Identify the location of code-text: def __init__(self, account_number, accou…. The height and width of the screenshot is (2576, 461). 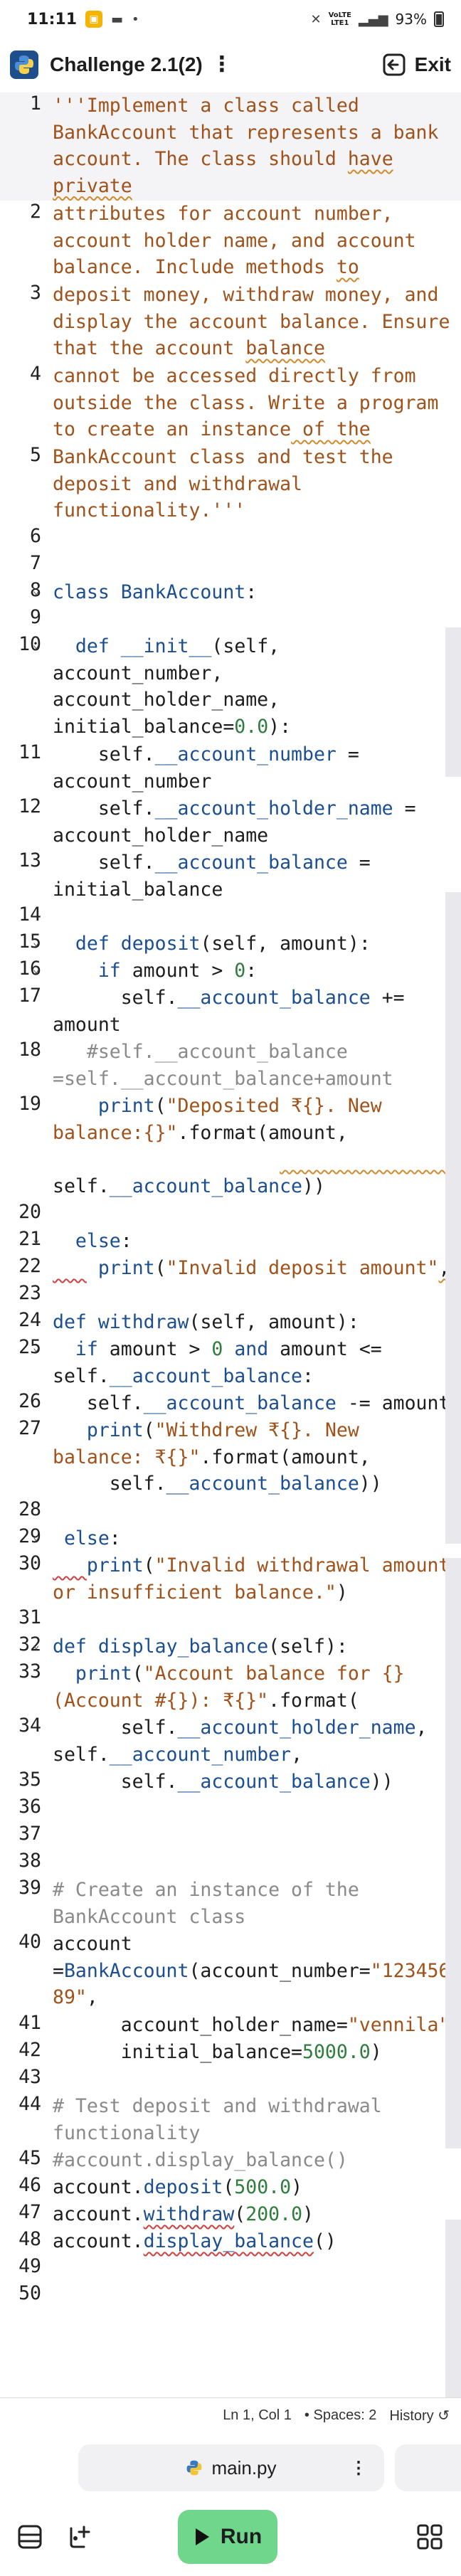
(172, 686).